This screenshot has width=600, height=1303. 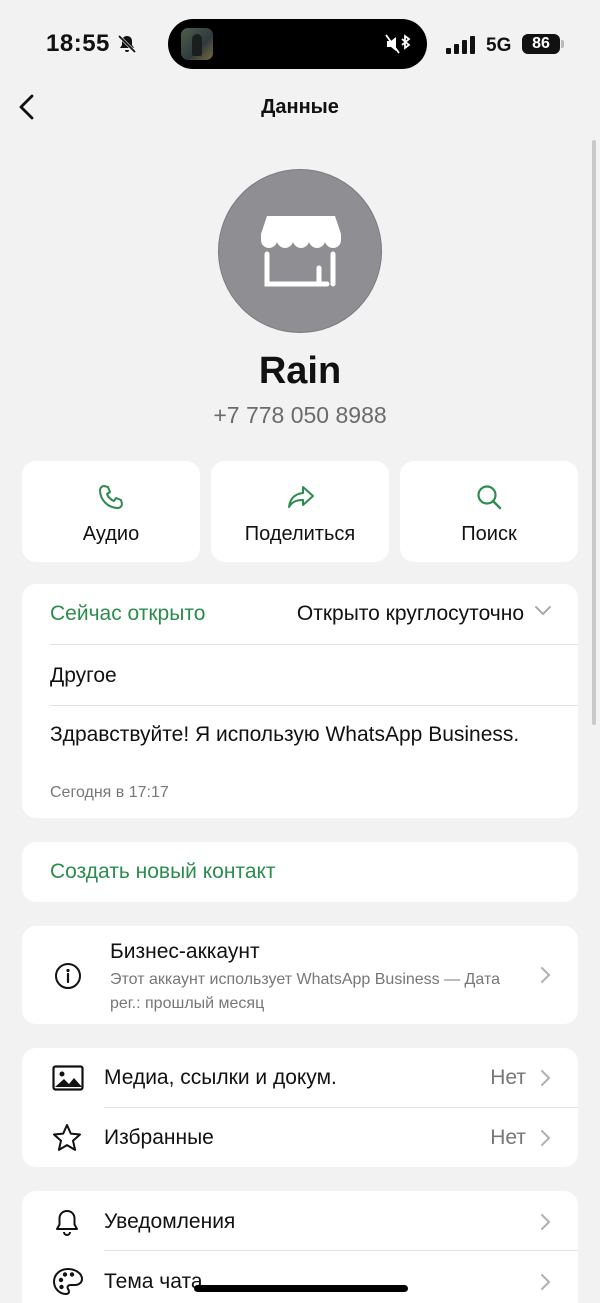 What do you see at coordinates (543, 611) in the screenshot?
I see `chevron-down-icon` at bounding box center [543, 611].